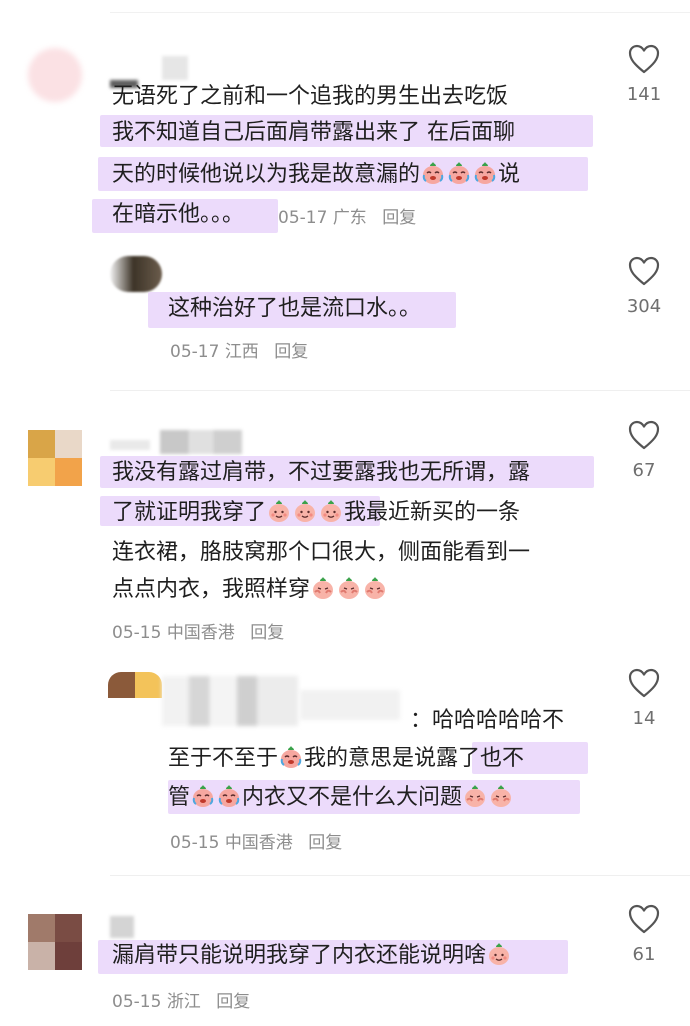 This screenshot has height=1026, width=690. What do you see at coordinates (487, 720) in the screenshot?
I see `comment-text: ：哈哈哈哈哈不` at bounding box center [487, 720].